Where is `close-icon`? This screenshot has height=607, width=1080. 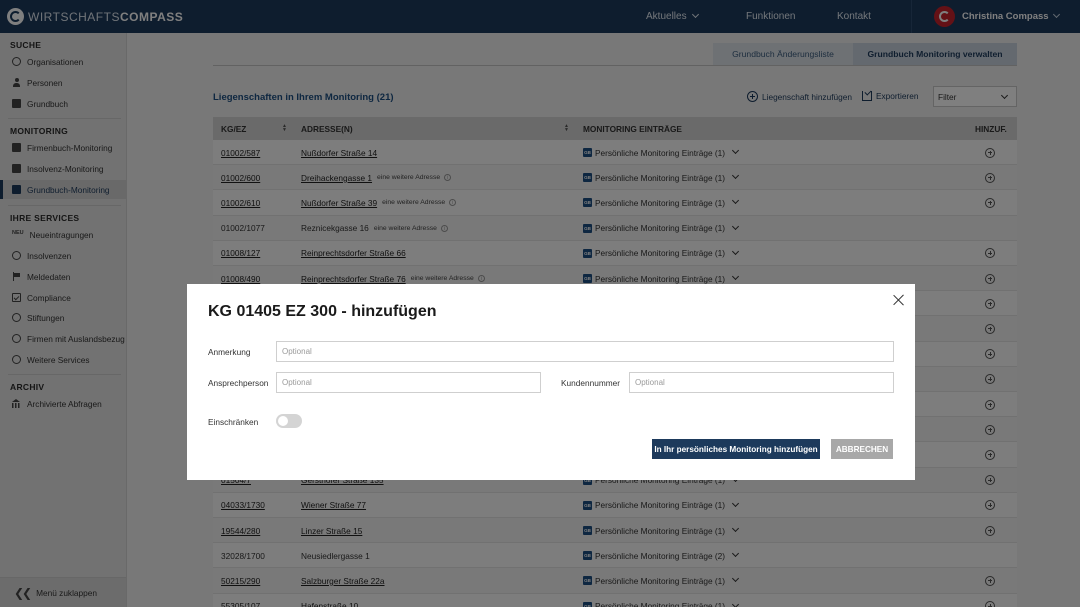
close-icon is located at coordinates (899, 300).